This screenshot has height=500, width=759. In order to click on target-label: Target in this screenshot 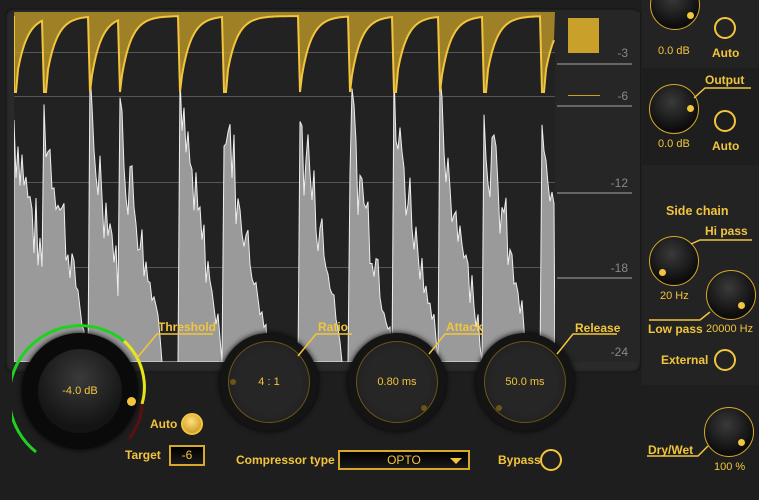, I will do `click(143, 455)`.